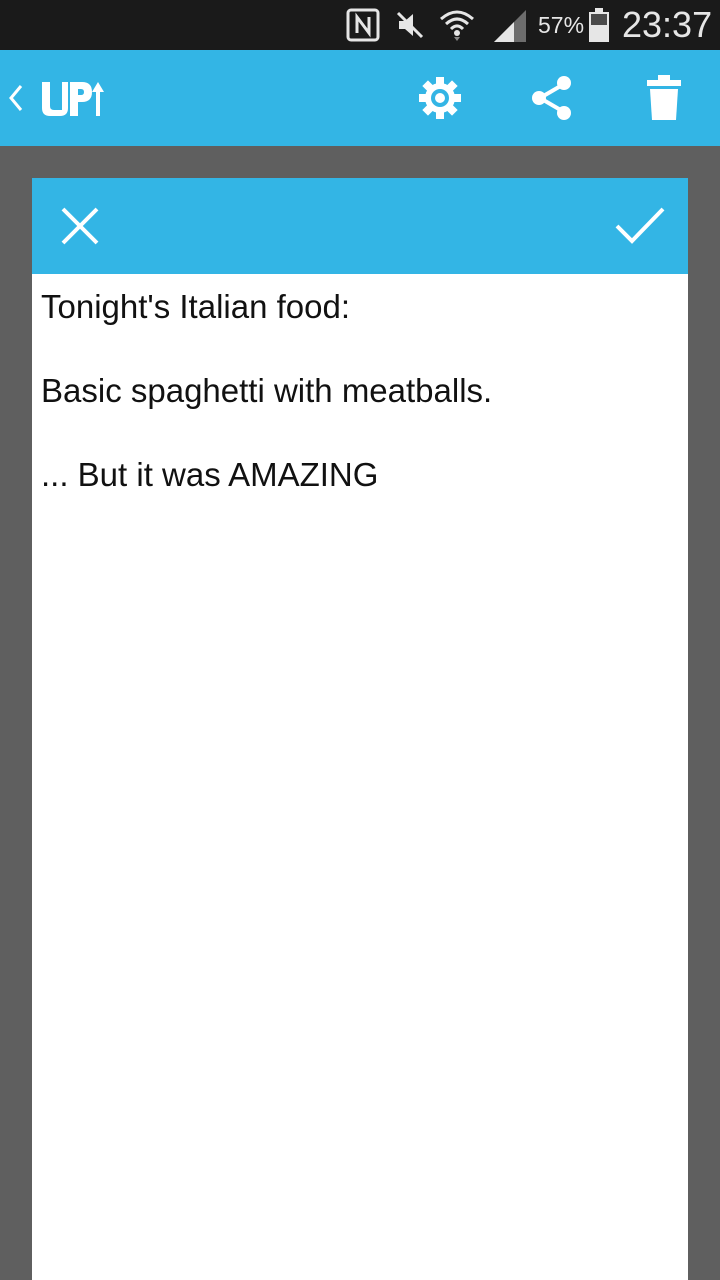  I want to click on cancel-button, so click(80, 226).